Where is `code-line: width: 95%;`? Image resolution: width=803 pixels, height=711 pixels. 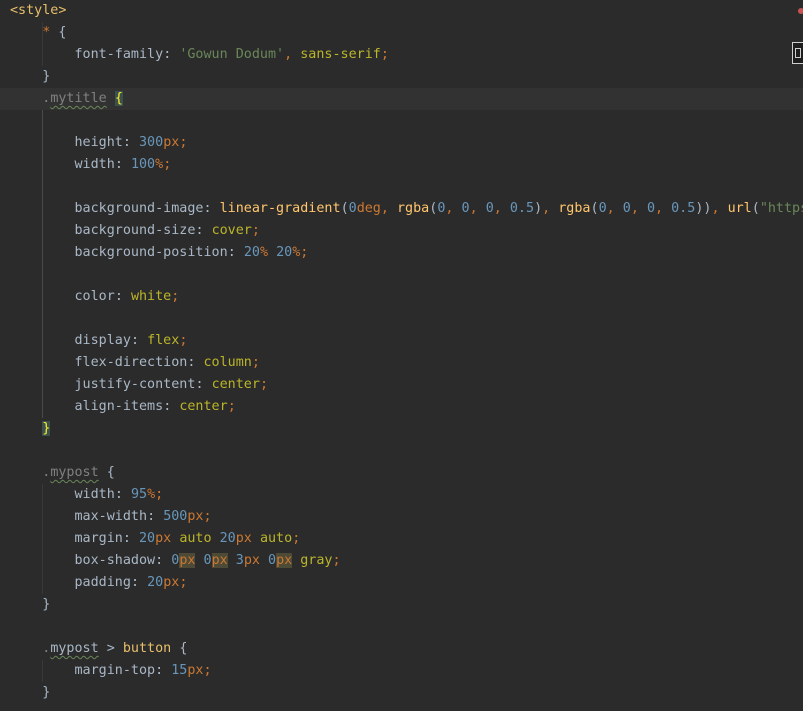 code-line: width: 95%; is located at coordinates (401, 495).